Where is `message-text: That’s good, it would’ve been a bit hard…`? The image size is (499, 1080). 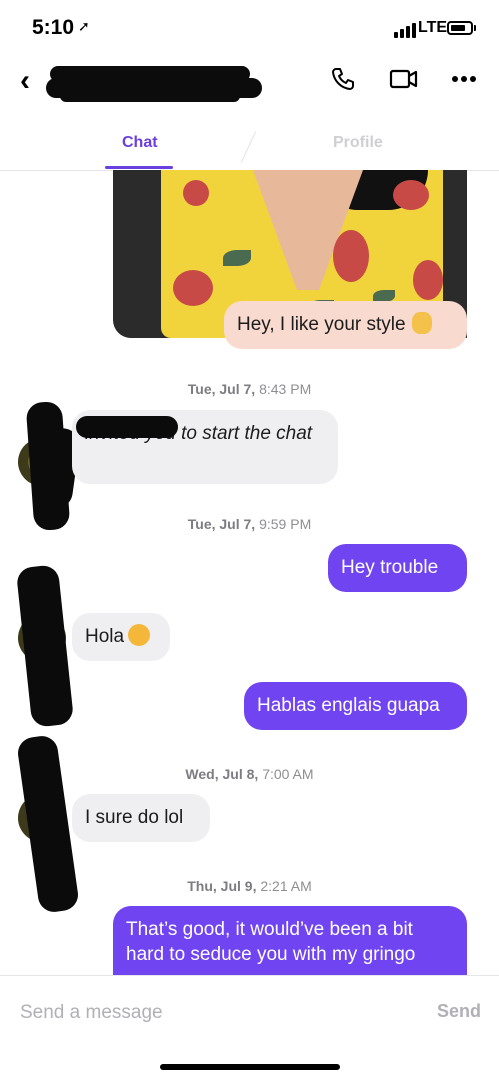 message-text: That’s good, it would’ve been a bit hard… is located at coordinates (271, 942).